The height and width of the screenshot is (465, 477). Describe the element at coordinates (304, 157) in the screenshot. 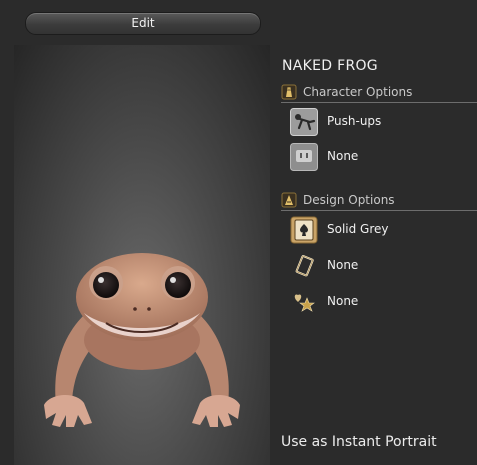

I see `blank-plug-icon` at that location.